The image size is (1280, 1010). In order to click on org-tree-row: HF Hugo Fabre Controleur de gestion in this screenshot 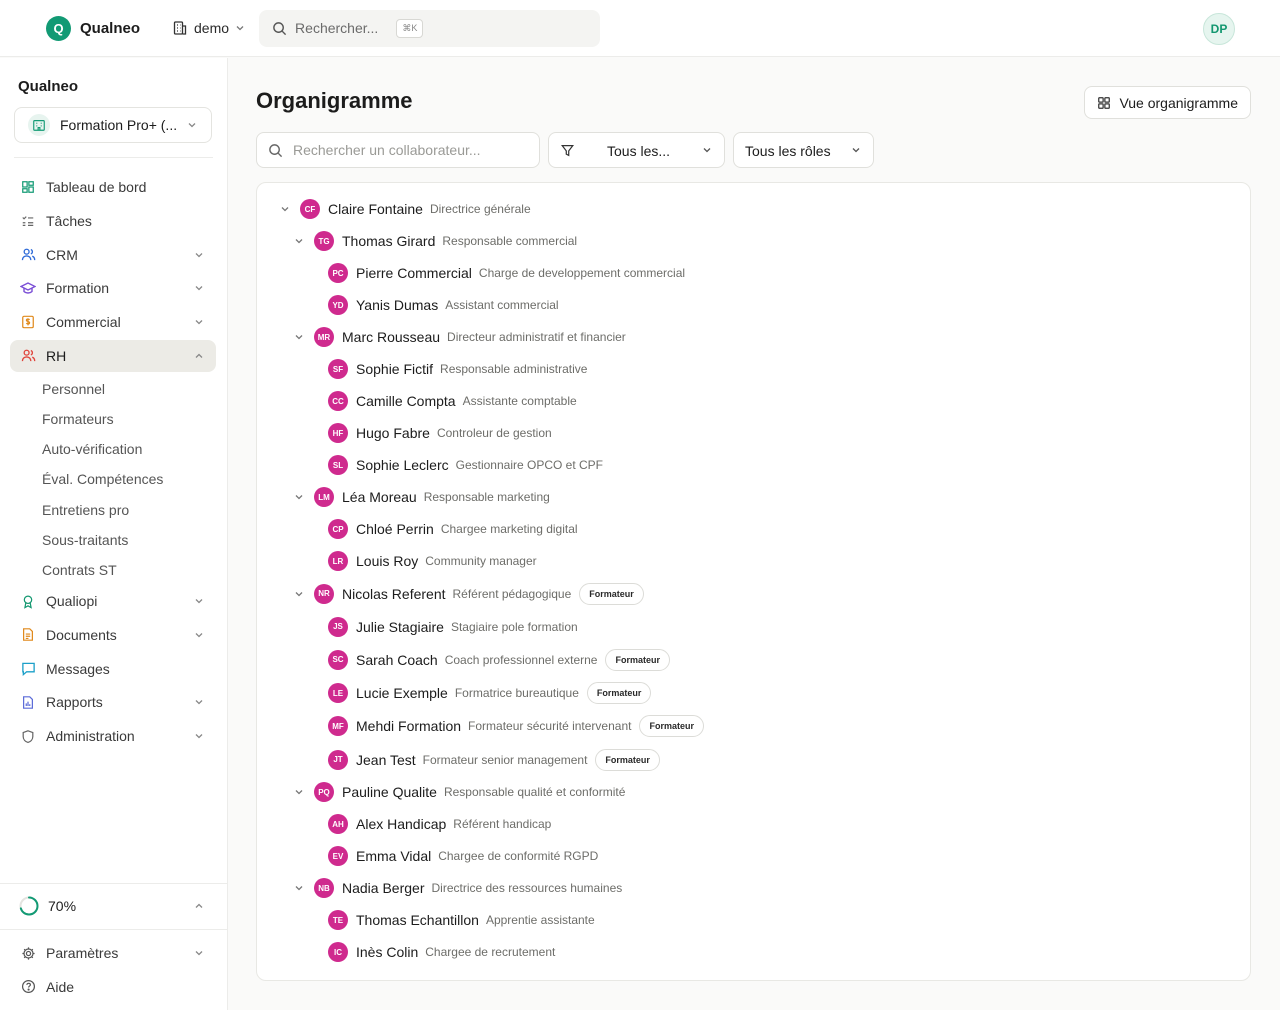, I will do `click(753, 433)`.